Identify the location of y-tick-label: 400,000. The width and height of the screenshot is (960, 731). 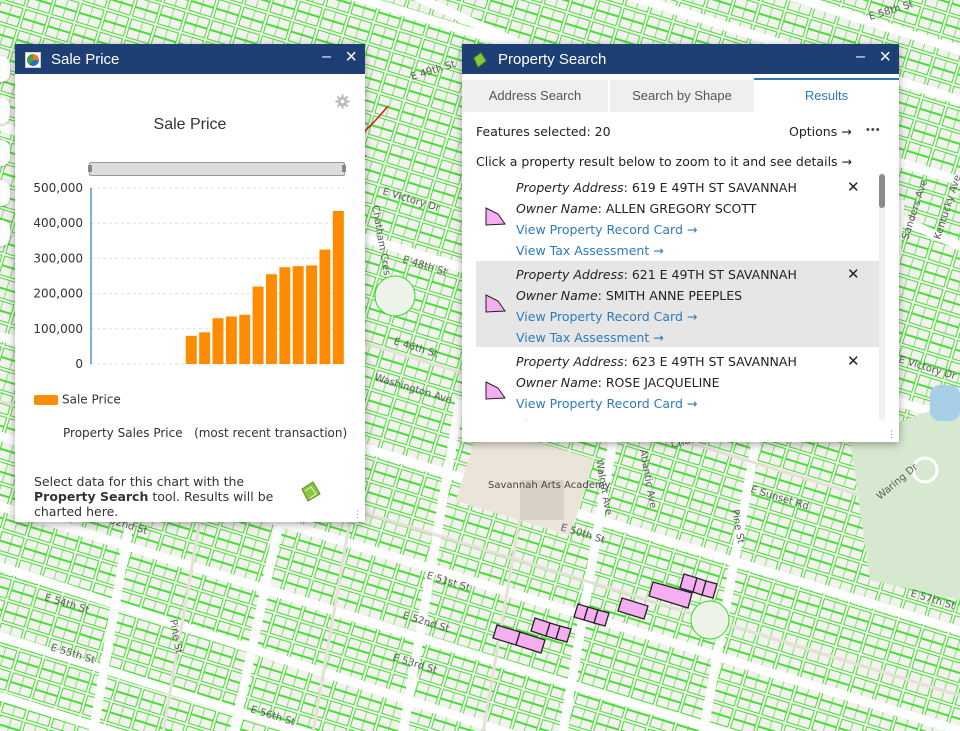
(58, 223).